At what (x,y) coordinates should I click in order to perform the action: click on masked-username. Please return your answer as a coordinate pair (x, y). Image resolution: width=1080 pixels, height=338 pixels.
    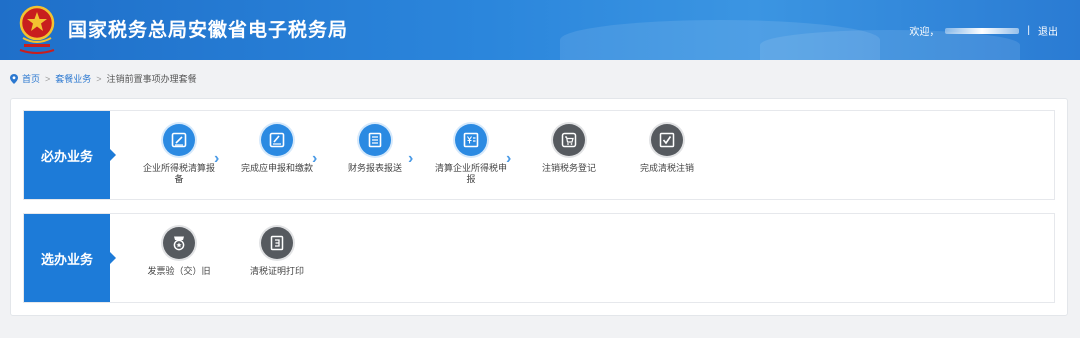
    Looking at the image, I should click on (982, 30).